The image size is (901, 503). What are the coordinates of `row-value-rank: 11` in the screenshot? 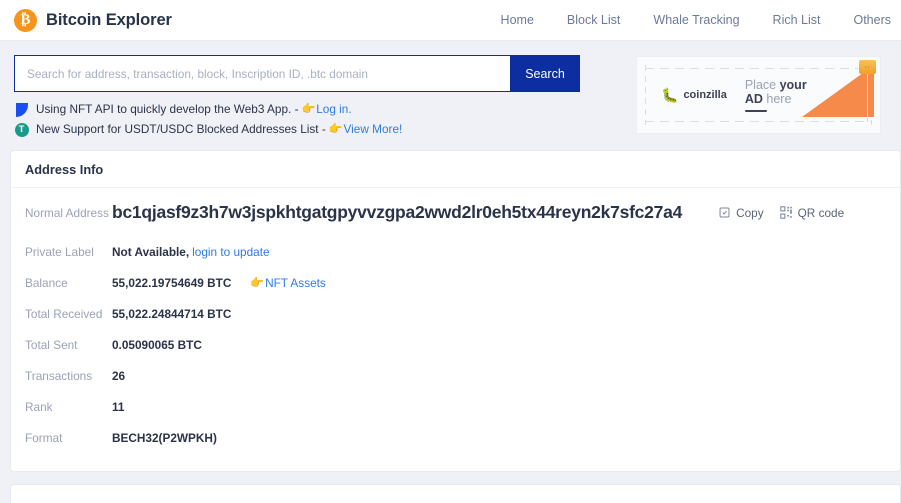 It's located at (118, 406).